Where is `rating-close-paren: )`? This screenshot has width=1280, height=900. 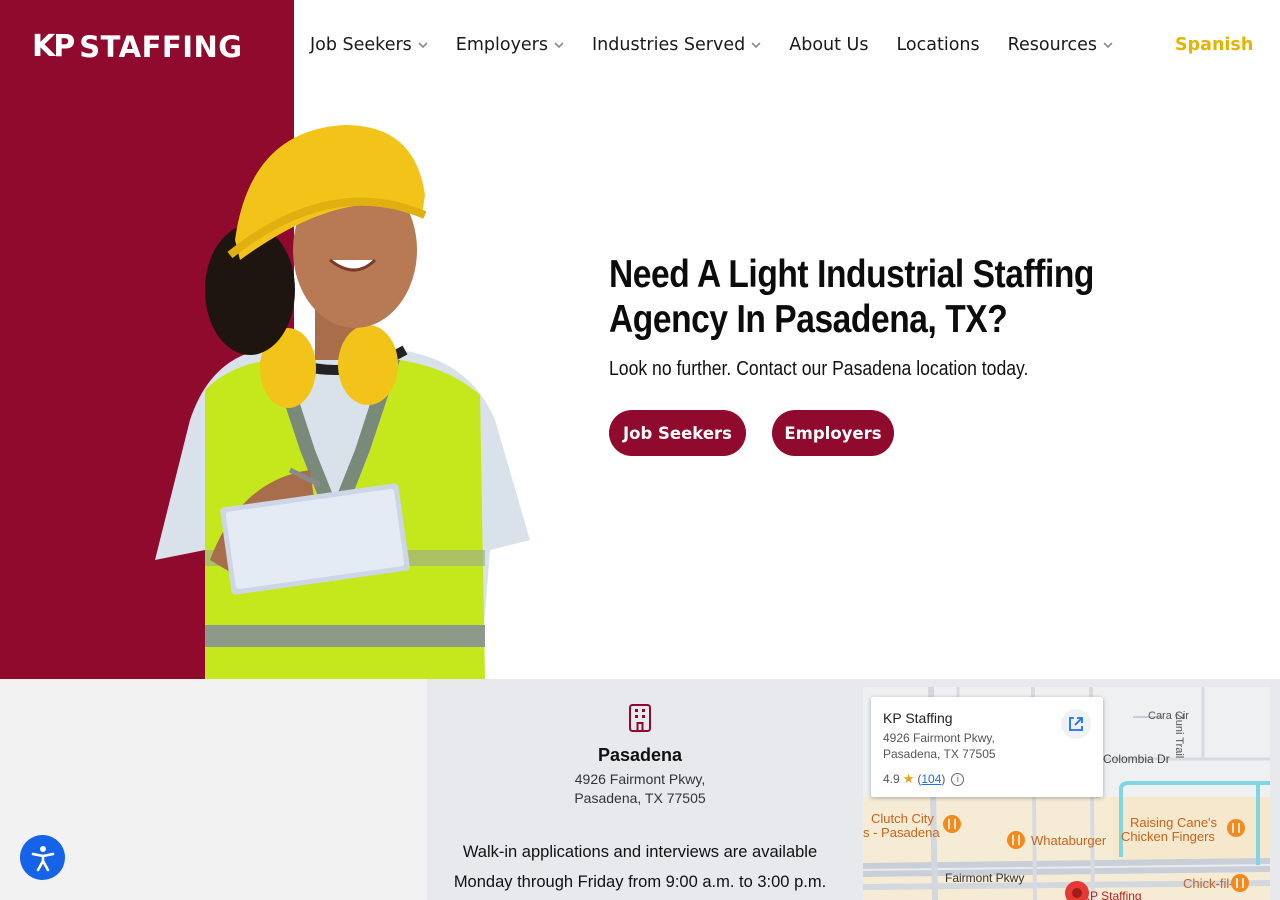 rating-close-paren: ) is located at coordinates (943, 779).